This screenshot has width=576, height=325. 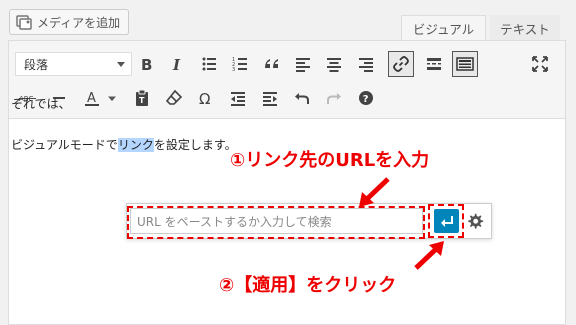 I want to click on italic-button: I, so click(x=177, y=64).